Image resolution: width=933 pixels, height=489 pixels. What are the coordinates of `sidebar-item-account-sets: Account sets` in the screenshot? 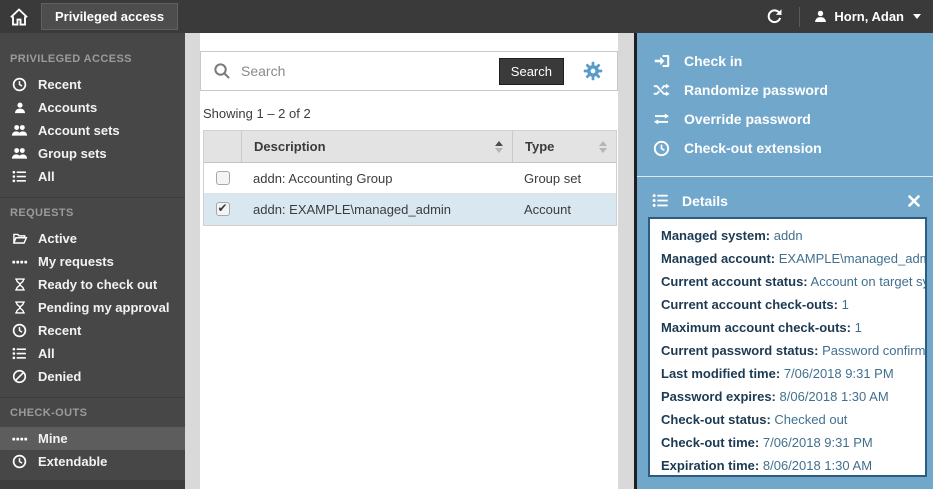 It's located at (92, 130).